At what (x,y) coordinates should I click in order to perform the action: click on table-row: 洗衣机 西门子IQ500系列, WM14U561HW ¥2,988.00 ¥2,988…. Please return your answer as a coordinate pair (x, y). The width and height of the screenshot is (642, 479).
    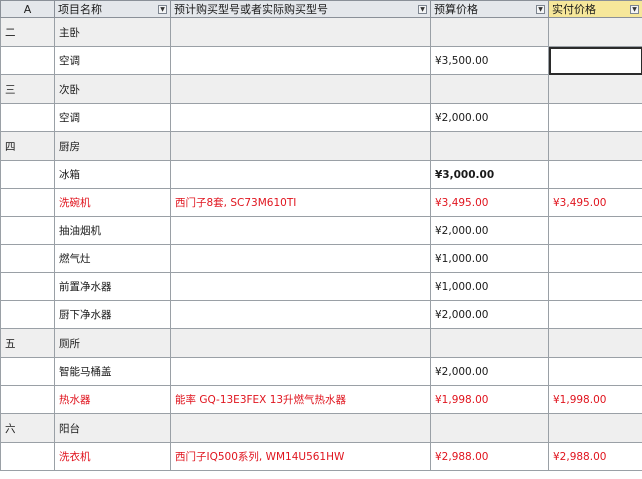
    Looking at the image, I should click on (321, 456).